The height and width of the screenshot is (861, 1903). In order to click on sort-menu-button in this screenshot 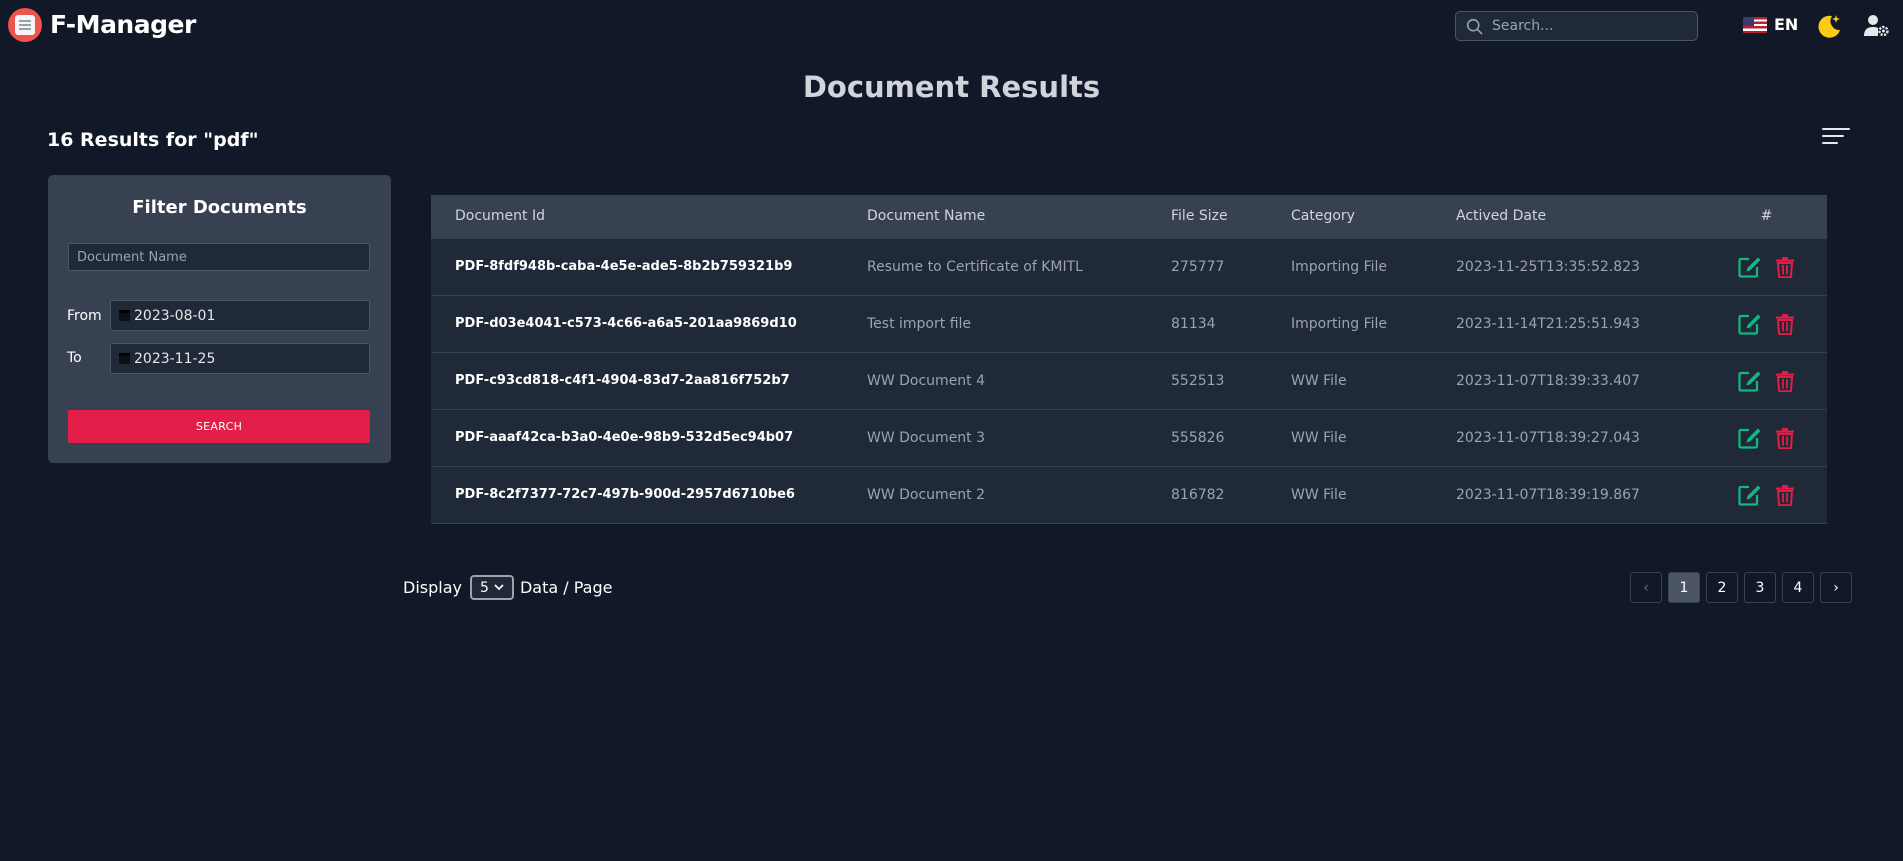, I will do `click(1836, 139)`.